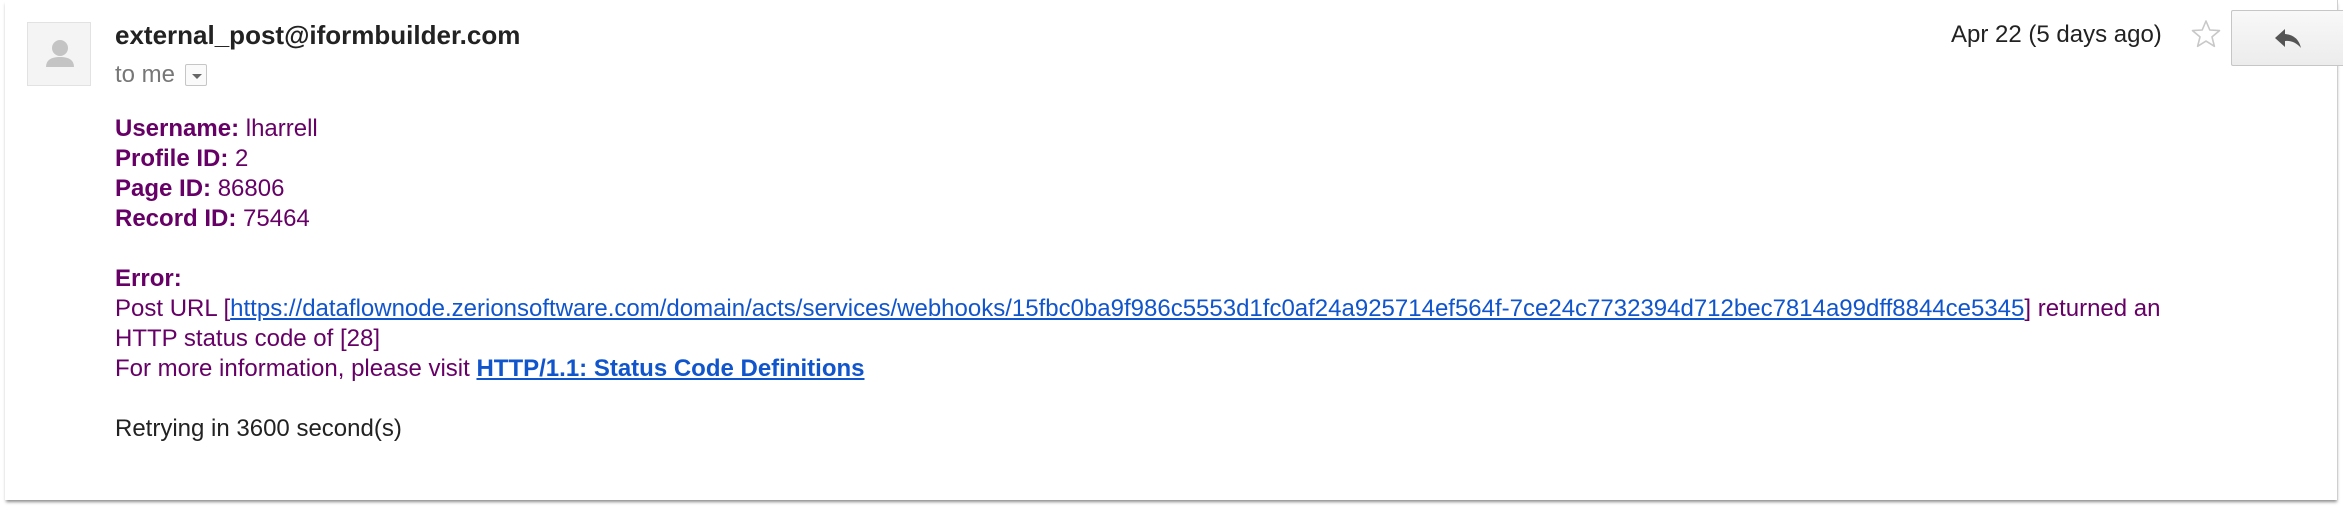 This screenshot has width=2343, height=508. I want to click on page-id-label: Page ID:, so click(163, 188).